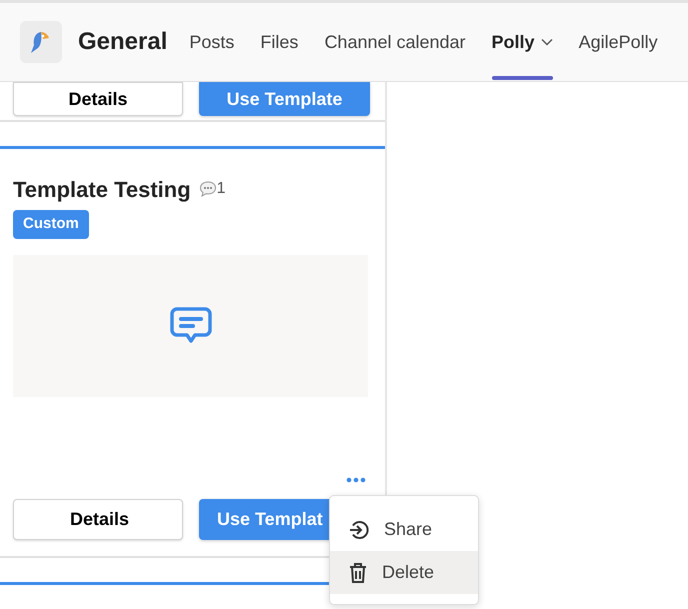 This screenshot has width=688, height=609. Describe the element at coordinates (404, 572) in the screenshot. I see `menu-item: Delete` at that location.